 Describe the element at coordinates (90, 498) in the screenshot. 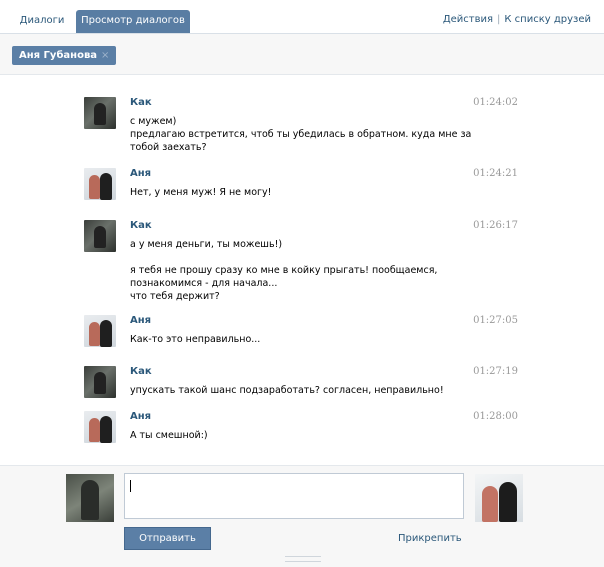

I see `my-avatar` at that location.